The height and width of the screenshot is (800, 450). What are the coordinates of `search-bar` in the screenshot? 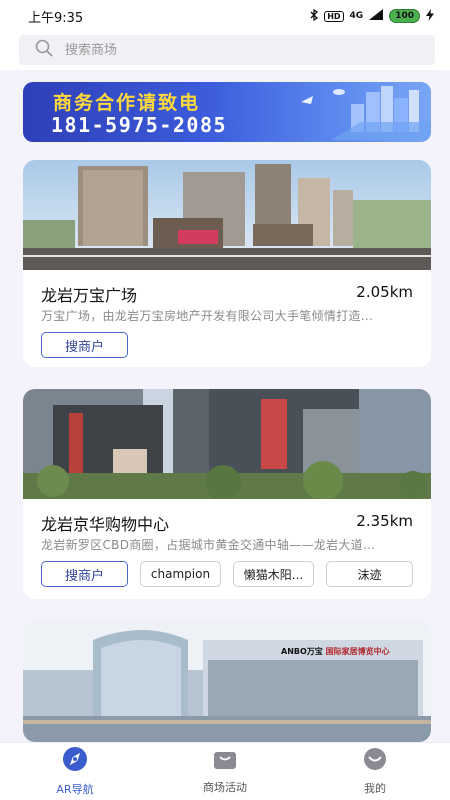 It's located at (227, 50).